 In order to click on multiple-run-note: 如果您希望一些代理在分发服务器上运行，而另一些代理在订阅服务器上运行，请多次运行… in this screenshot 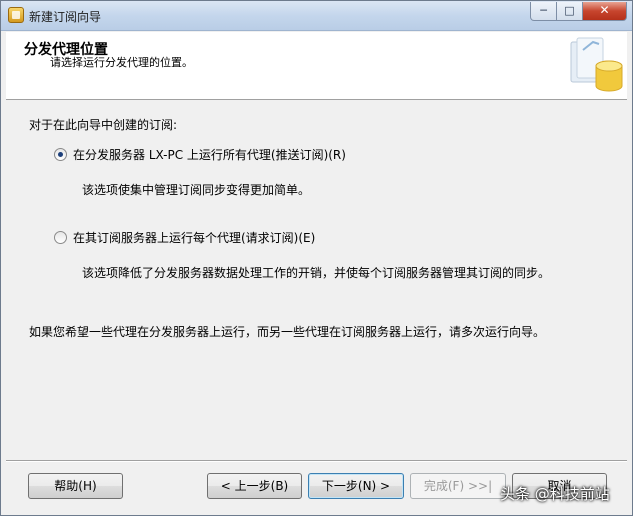, I will do `click(287, 332)`.